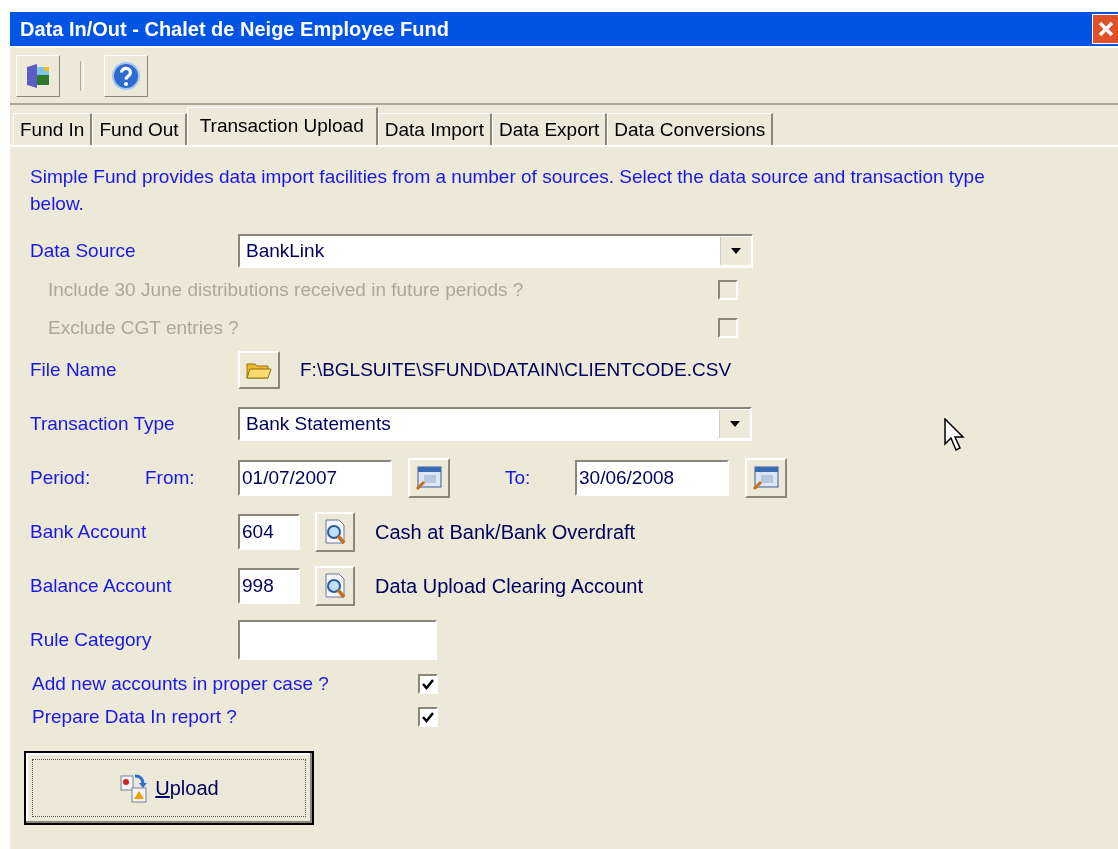 The height and width of the screenshot is (849, 1118). What do you see at coordinates (286, 290) in the screenshot?
I see `option-label: Include 30 June distributions received in future periods ?` at bounding box center [286, 290].